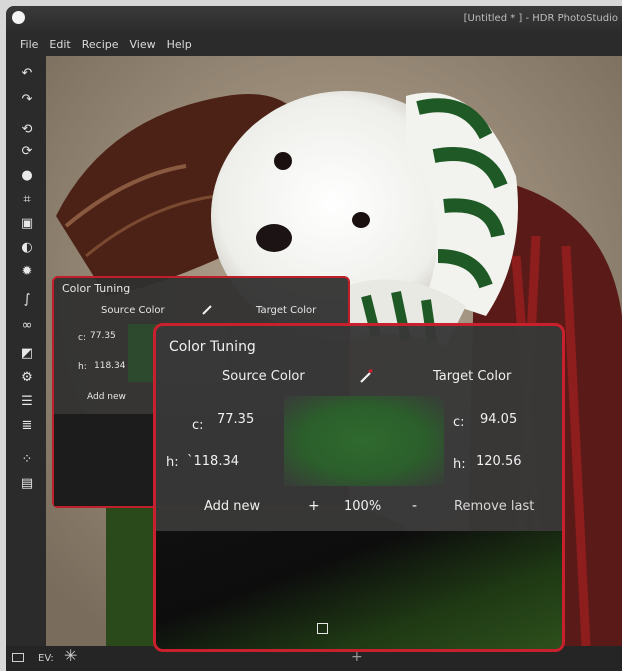  Describe the element at coordinates (18, 657) in the screenshot. I see `monitor-icon` at that location.